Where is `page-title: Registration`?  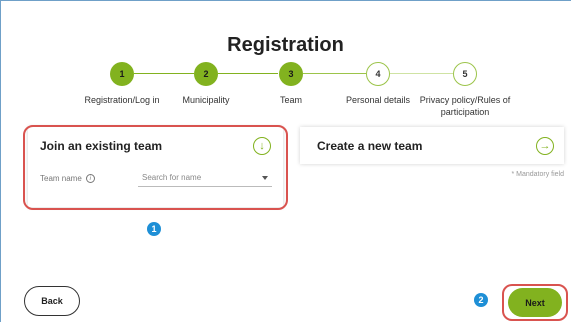 page-title: Registration is located at coordinates (285, 45).